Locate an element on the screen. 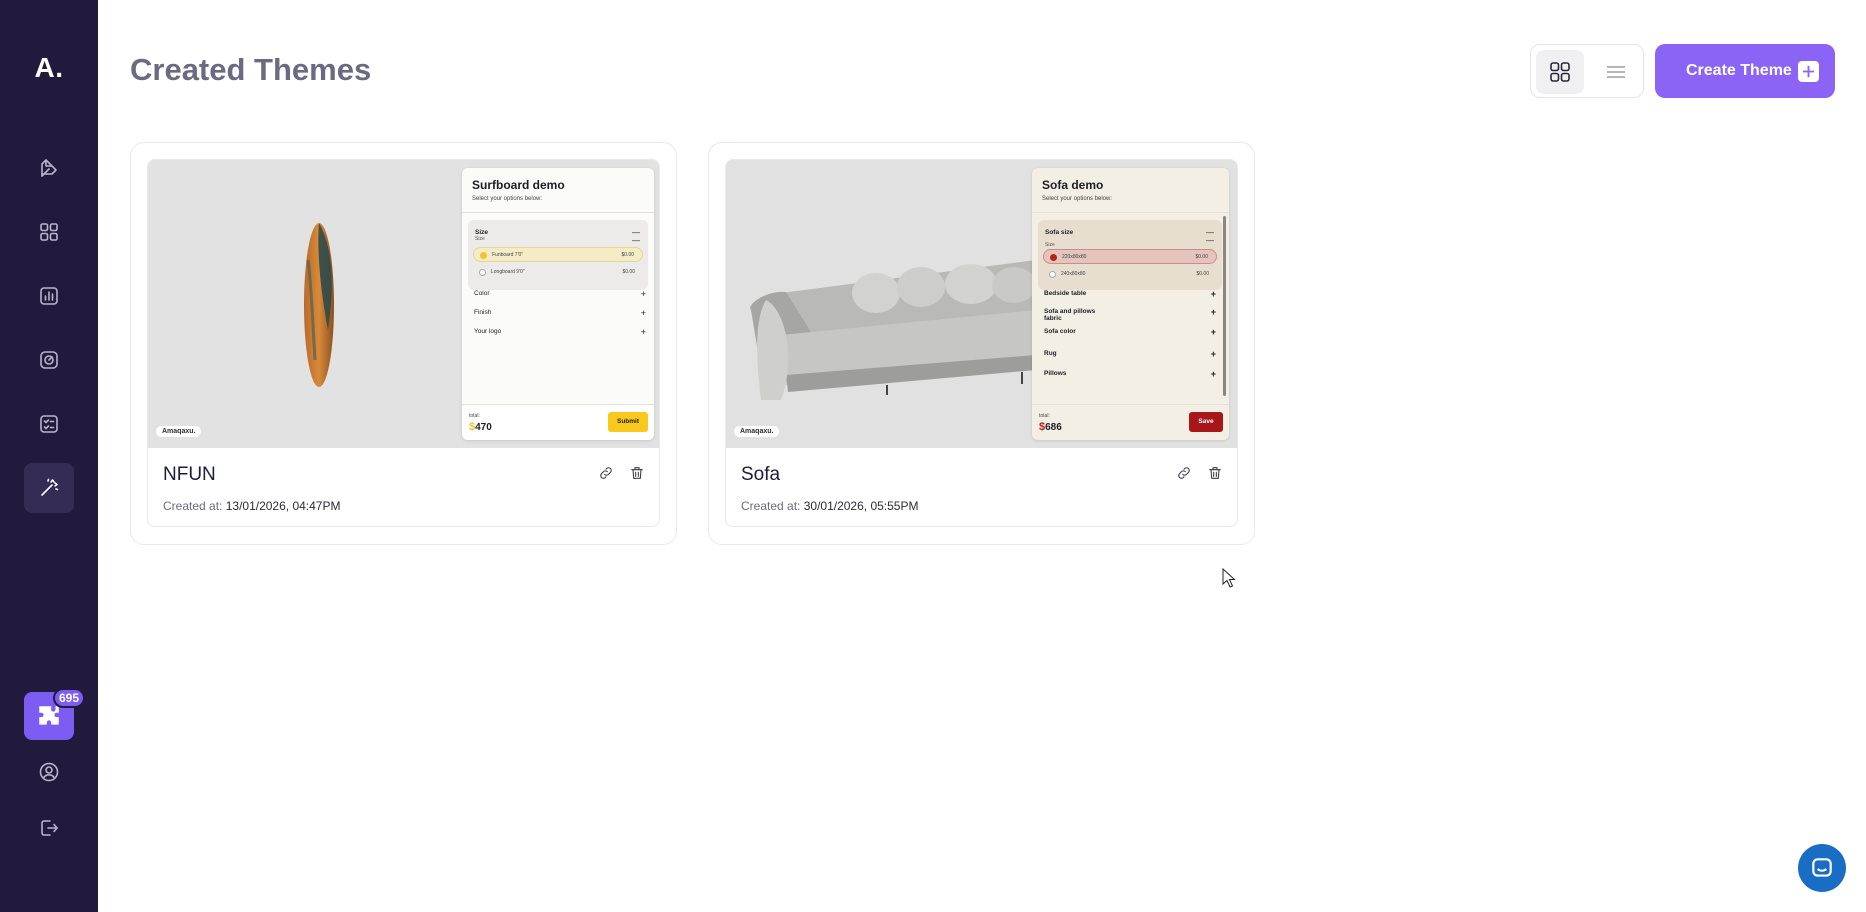 Image resolution: width=1866 pixels, height=912 pixels. submit-button: Submit is located at coordinates (628, 422).